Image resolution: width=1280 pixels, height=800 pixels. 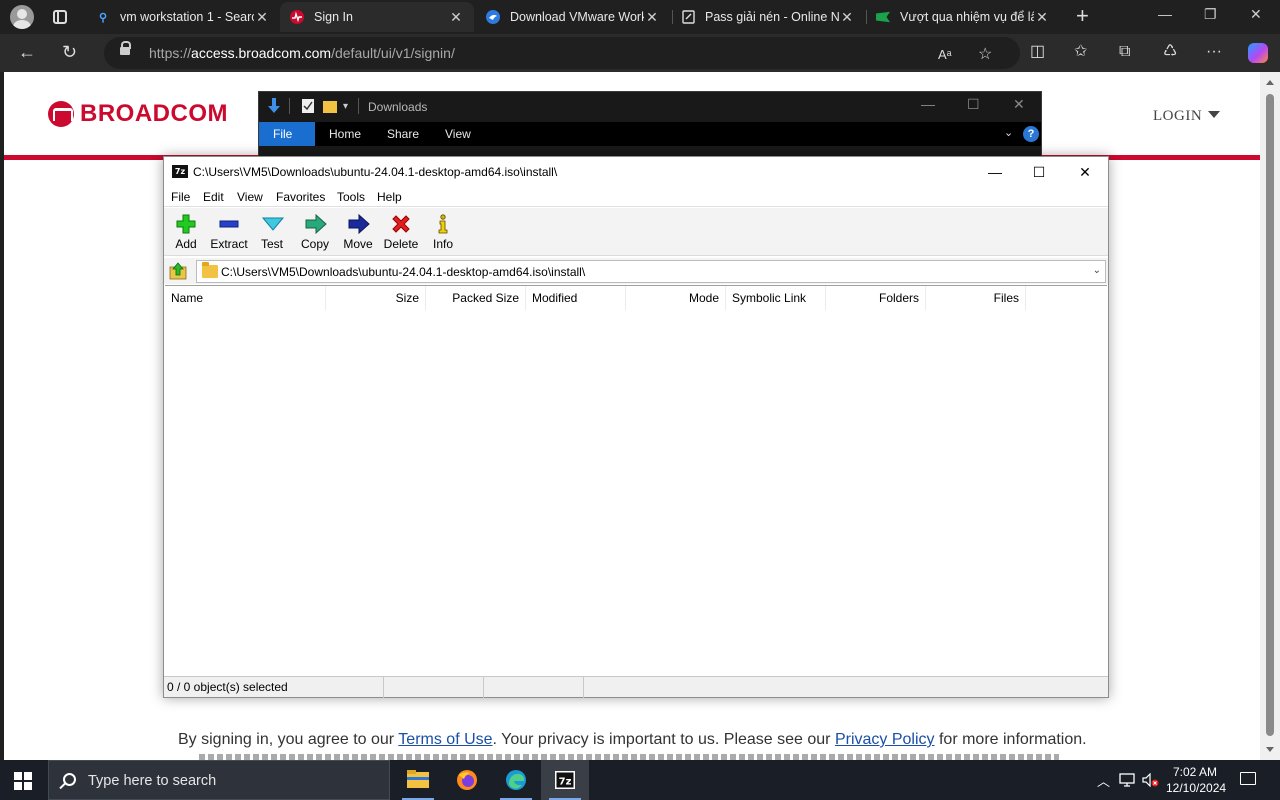 What do you see at coordinates (272, 232) in the screenshot?
I see `test-button: Test` at bounding box center [272, 232].